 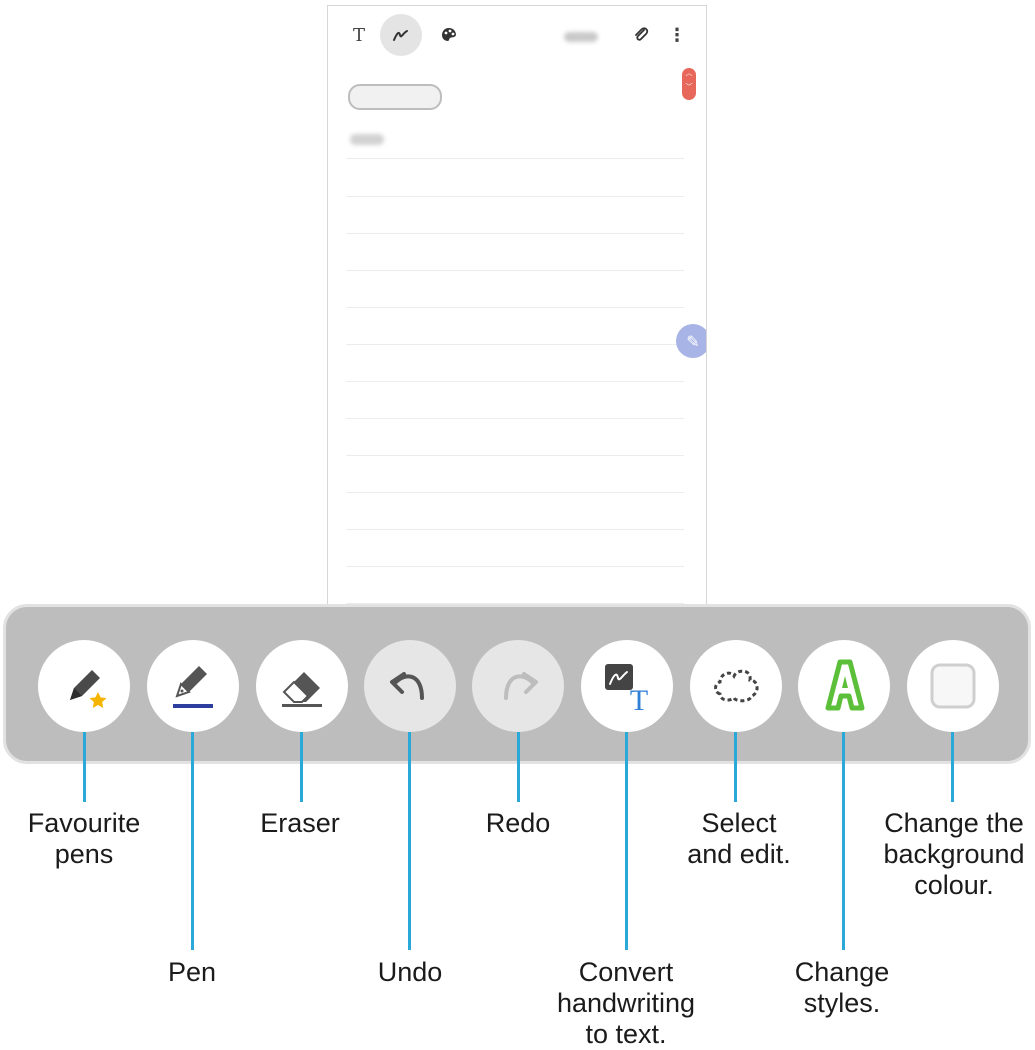 What do you see at coordinates (367, 139) in the screenshot?
I see `title-field` at bounding box center [367, 139].